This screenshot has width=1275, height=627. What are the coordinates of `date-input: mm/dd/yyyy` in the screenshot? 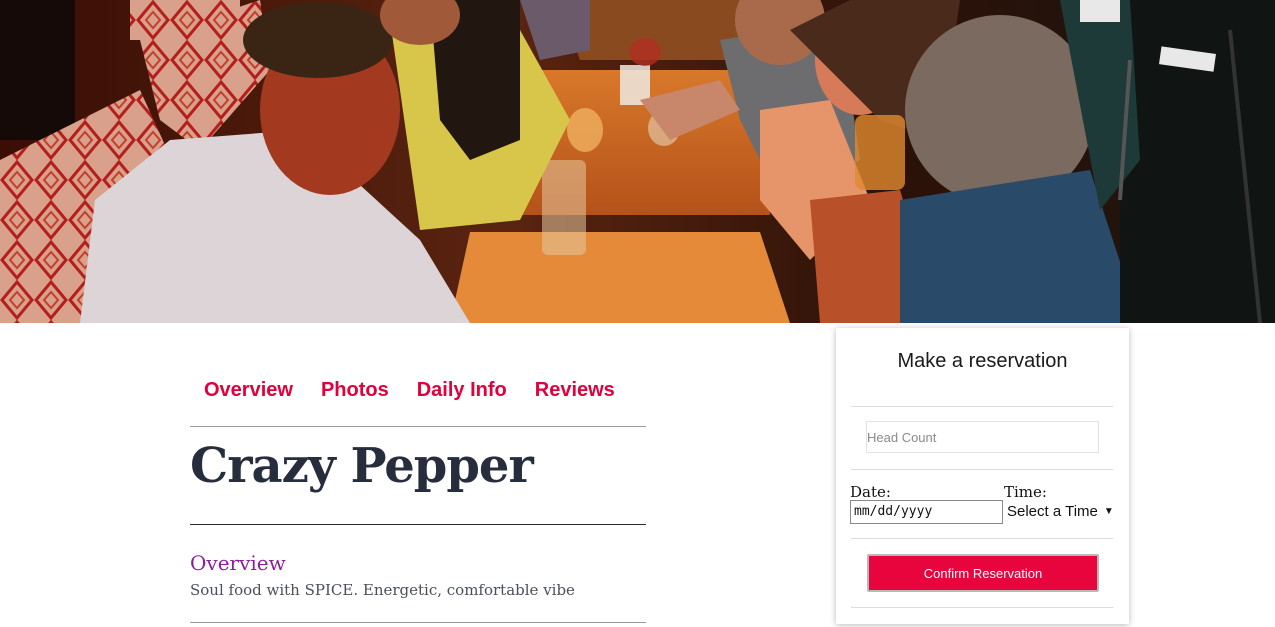 It's located at (926, 512).